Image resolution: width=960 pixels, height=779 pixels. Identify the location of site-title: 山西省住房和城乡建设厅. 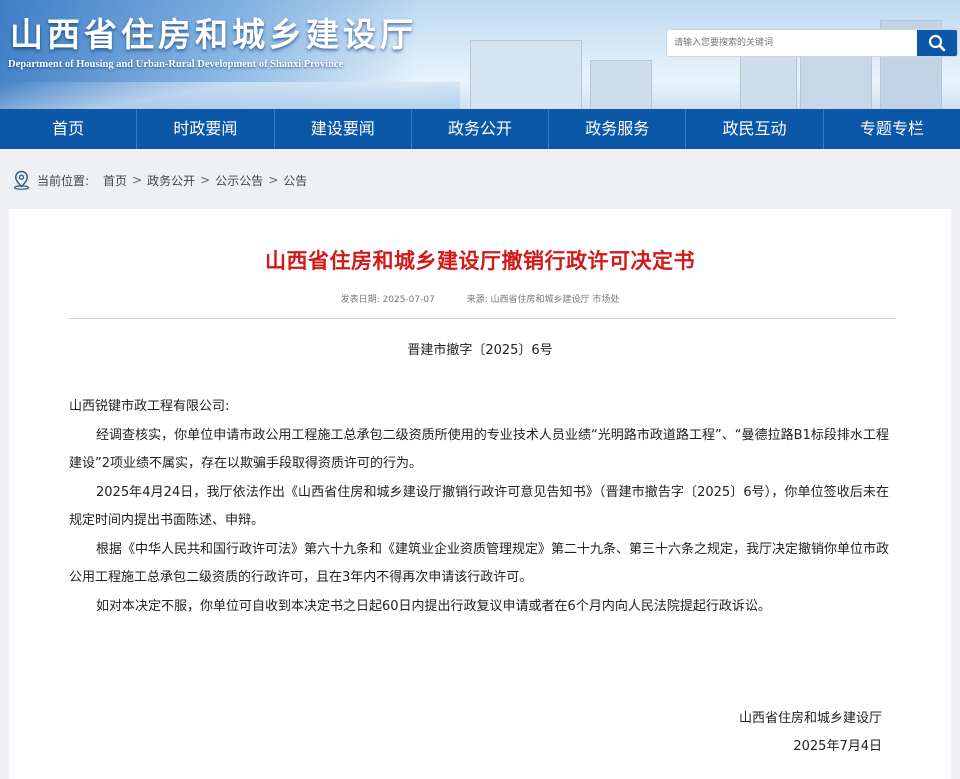
(213, 34).